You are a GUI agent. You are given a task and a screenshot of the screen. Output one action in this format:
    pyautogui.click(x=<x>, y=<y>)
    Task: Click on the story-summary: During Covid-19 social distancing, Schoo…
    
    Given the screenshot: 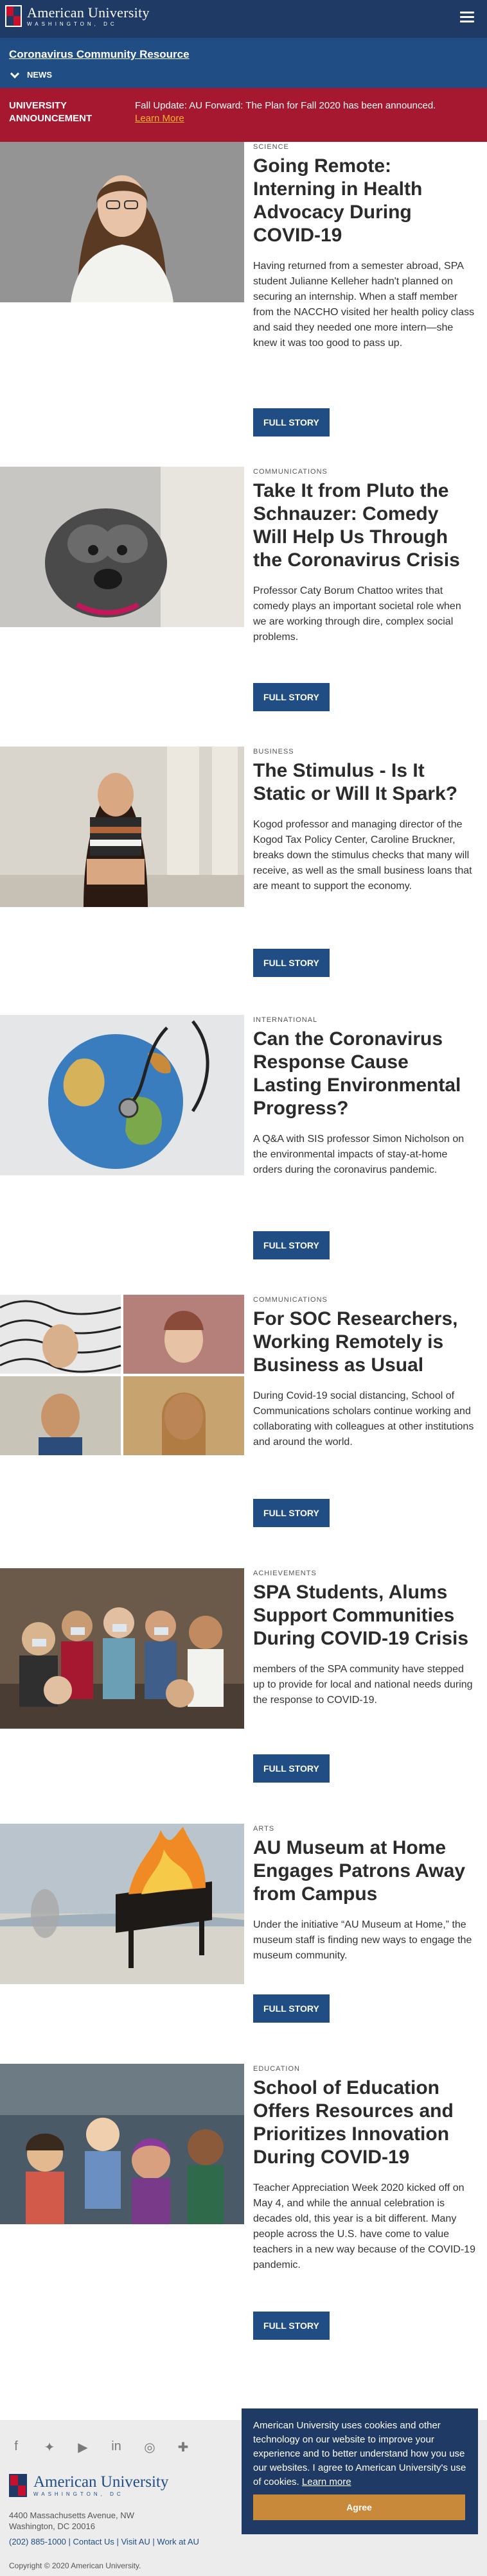 What is the action you would take?
    pyautogui.click(x=363, y=1419)
    